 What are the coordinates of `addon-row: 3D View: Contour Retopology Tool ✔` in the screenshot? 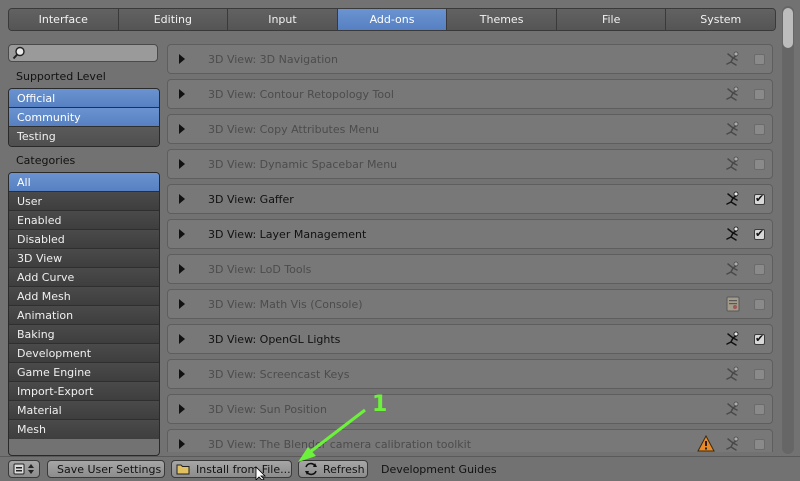 It's located at (470, 94).